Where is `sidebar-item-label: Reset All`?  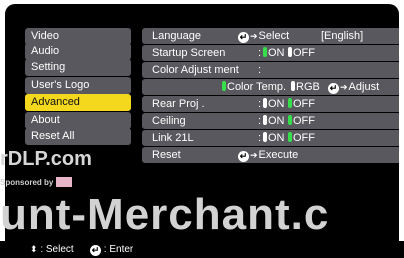
sidebar-item-label: Reset All is located at coordinates (53, 136).